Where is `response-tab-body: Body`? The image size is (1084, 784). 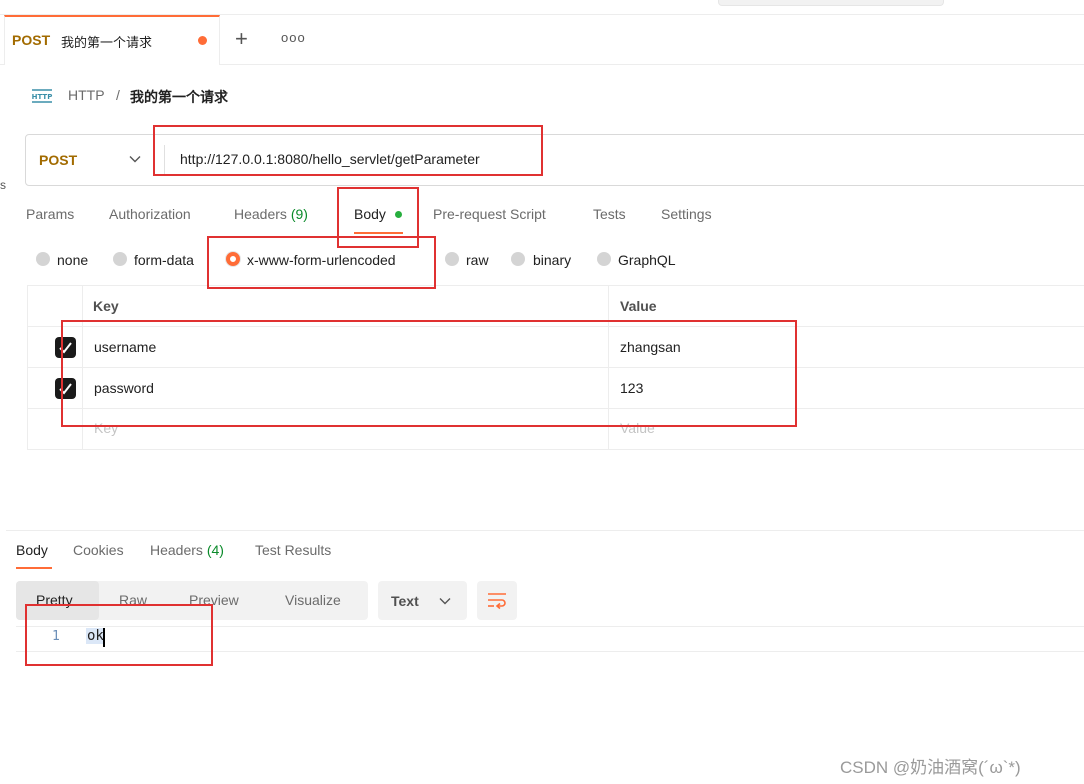
response-tab-body: Body is located at coordinates (32, 550).